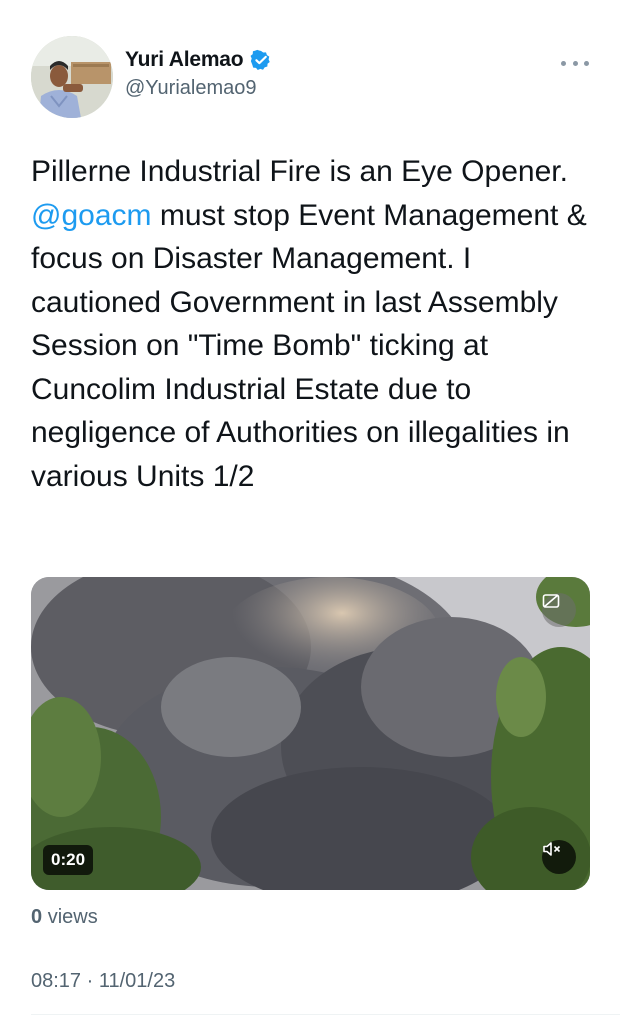 The width and height of the screenshot is (620, 1024). I want to click on views-label: views, so click(72, 917).